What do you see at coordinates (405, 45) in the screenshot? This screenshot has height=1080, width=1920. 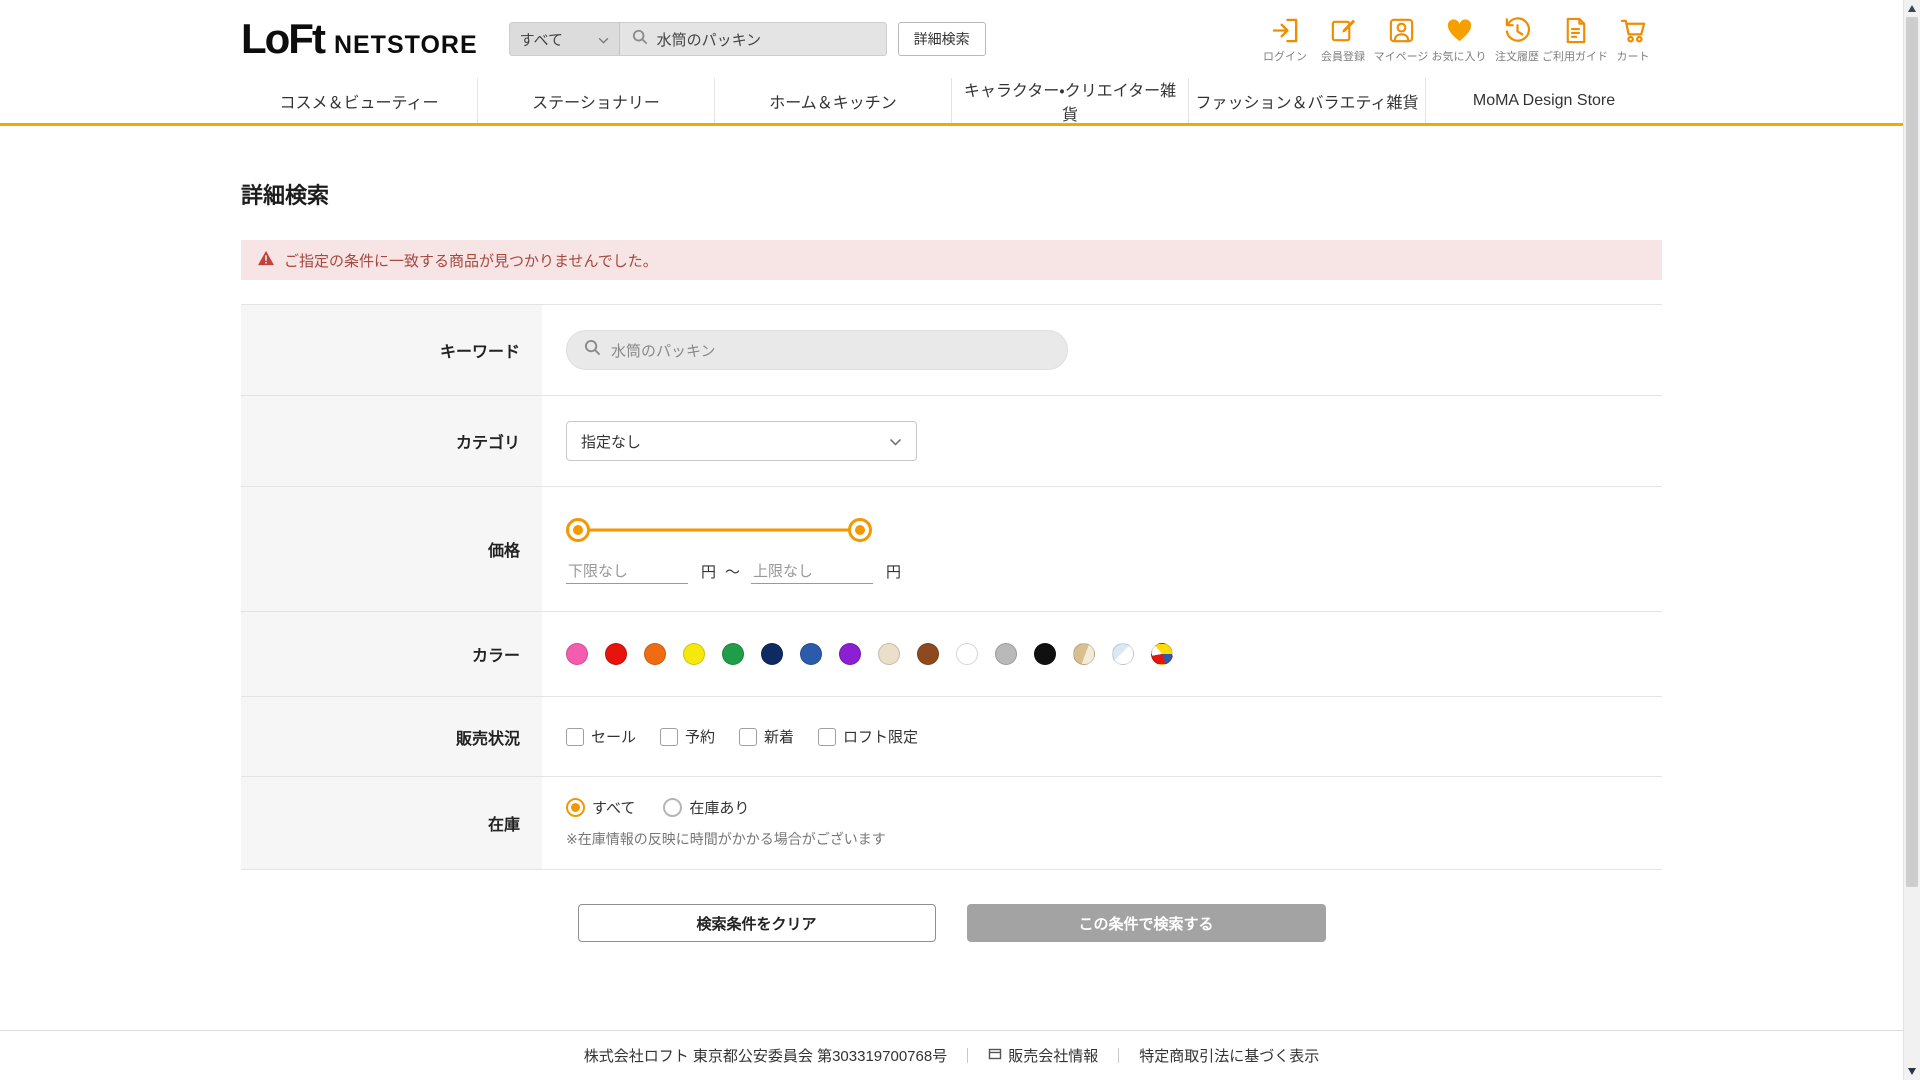 I see `logo-netstore-text: NETSTORE` at bounding box center [405, 45].